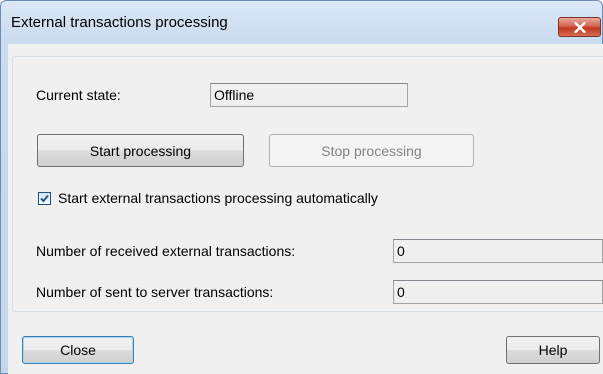 Image resolution: width=603 pixels, height=374 pixels. I want to click on sent-transactions-label: Number of sent to server transactions:, so click(155, 292).